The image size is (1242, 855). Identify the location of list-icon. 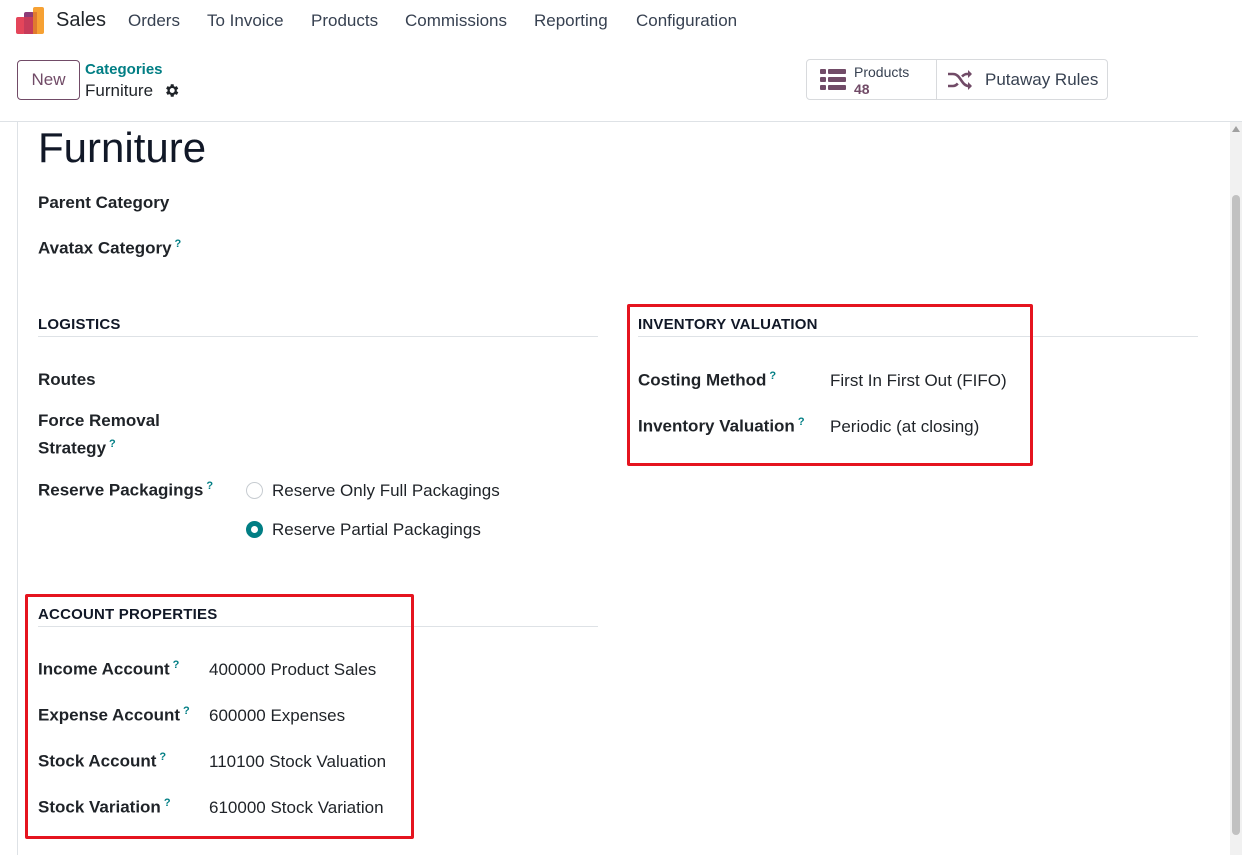
(833, 79).